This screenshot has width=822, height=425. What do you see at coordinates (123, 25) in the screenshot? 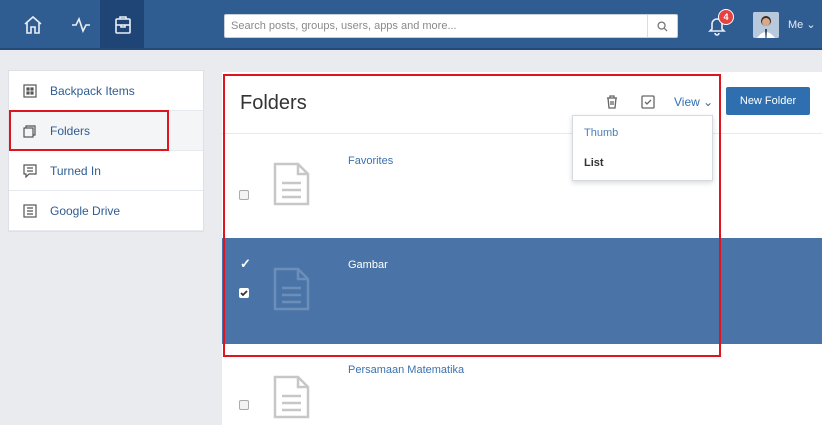
I see `backpack-icon` at bounding box center [123, 25].